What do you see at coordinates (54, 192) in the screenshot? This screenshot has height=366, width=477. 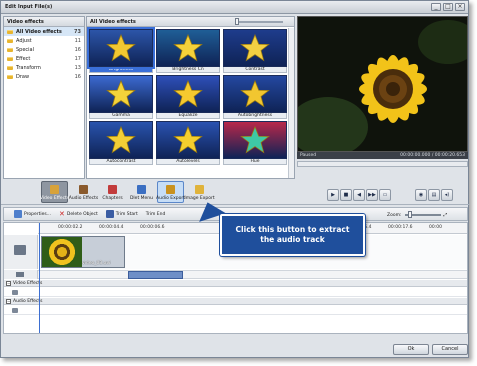 I see `toolbar-button: Video Effects` at bounding box center [54, 192].